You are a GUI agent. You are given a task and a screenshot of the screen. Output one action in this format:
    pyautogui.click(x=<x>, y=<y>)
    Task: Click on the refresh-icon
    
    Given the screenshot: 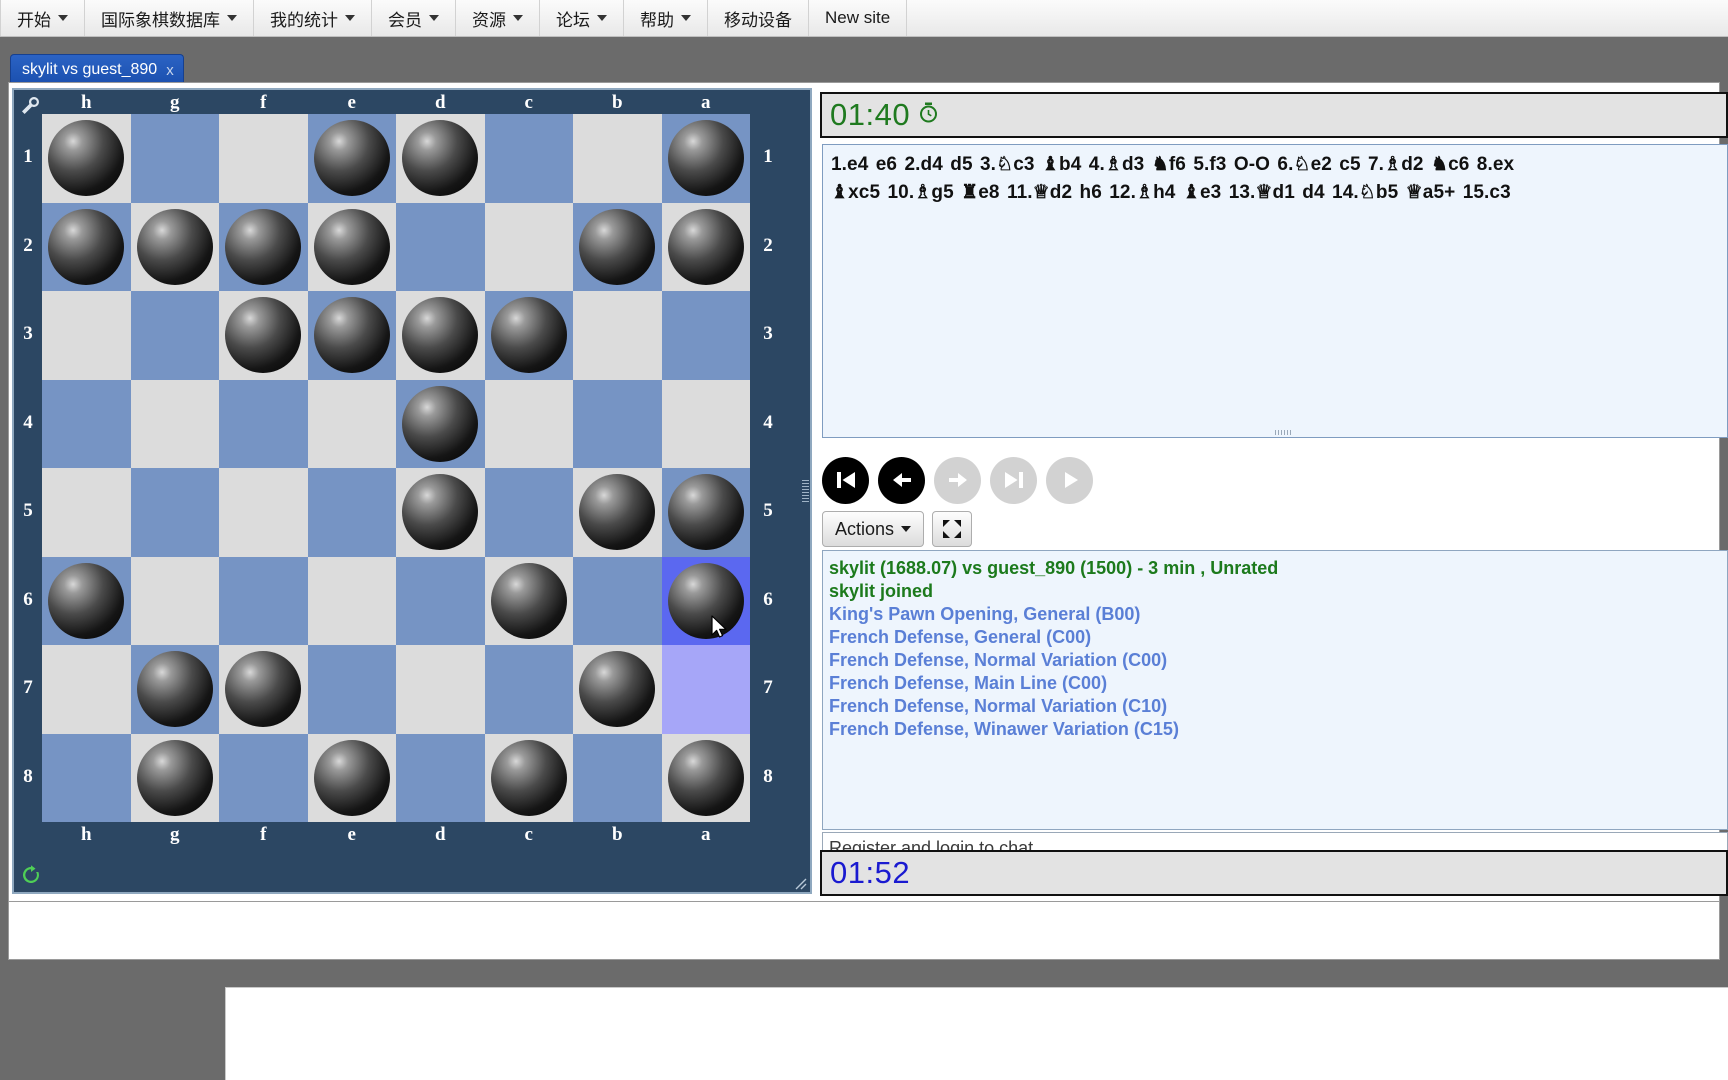 What is the action you would take?
    pyautogui.click(x=33, y=876)
    